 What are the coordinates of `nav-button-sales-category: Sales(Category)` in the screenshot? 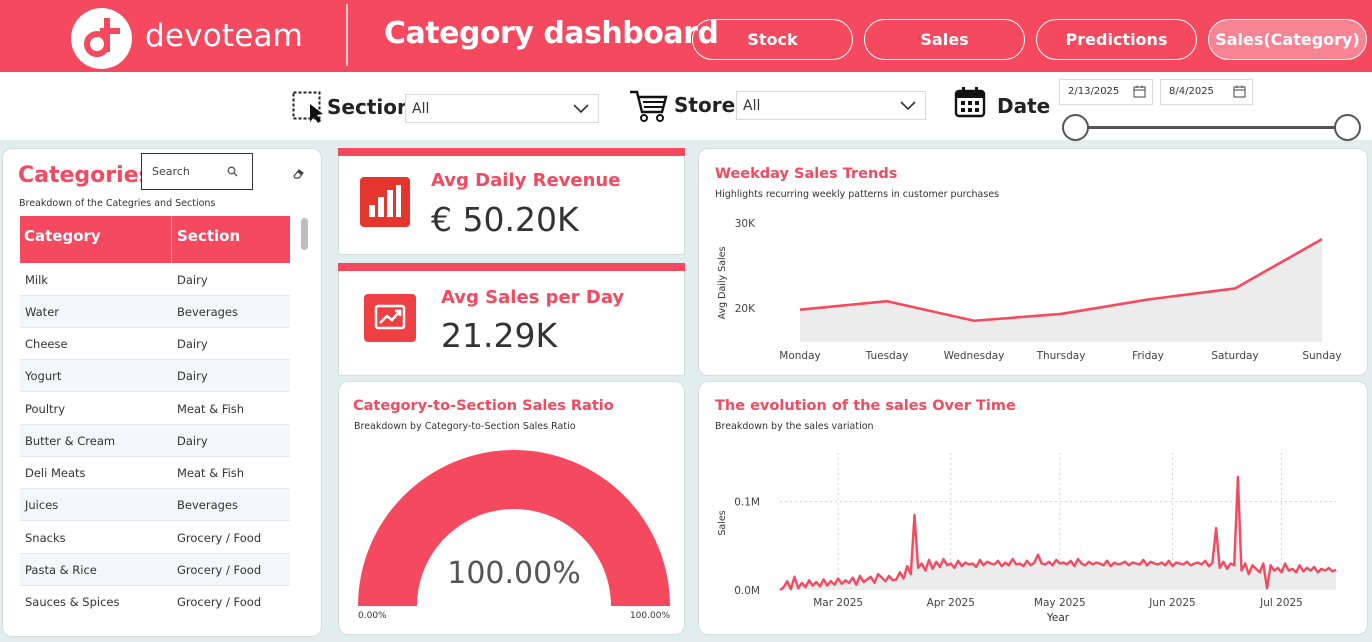 It's located at (1287, 39).